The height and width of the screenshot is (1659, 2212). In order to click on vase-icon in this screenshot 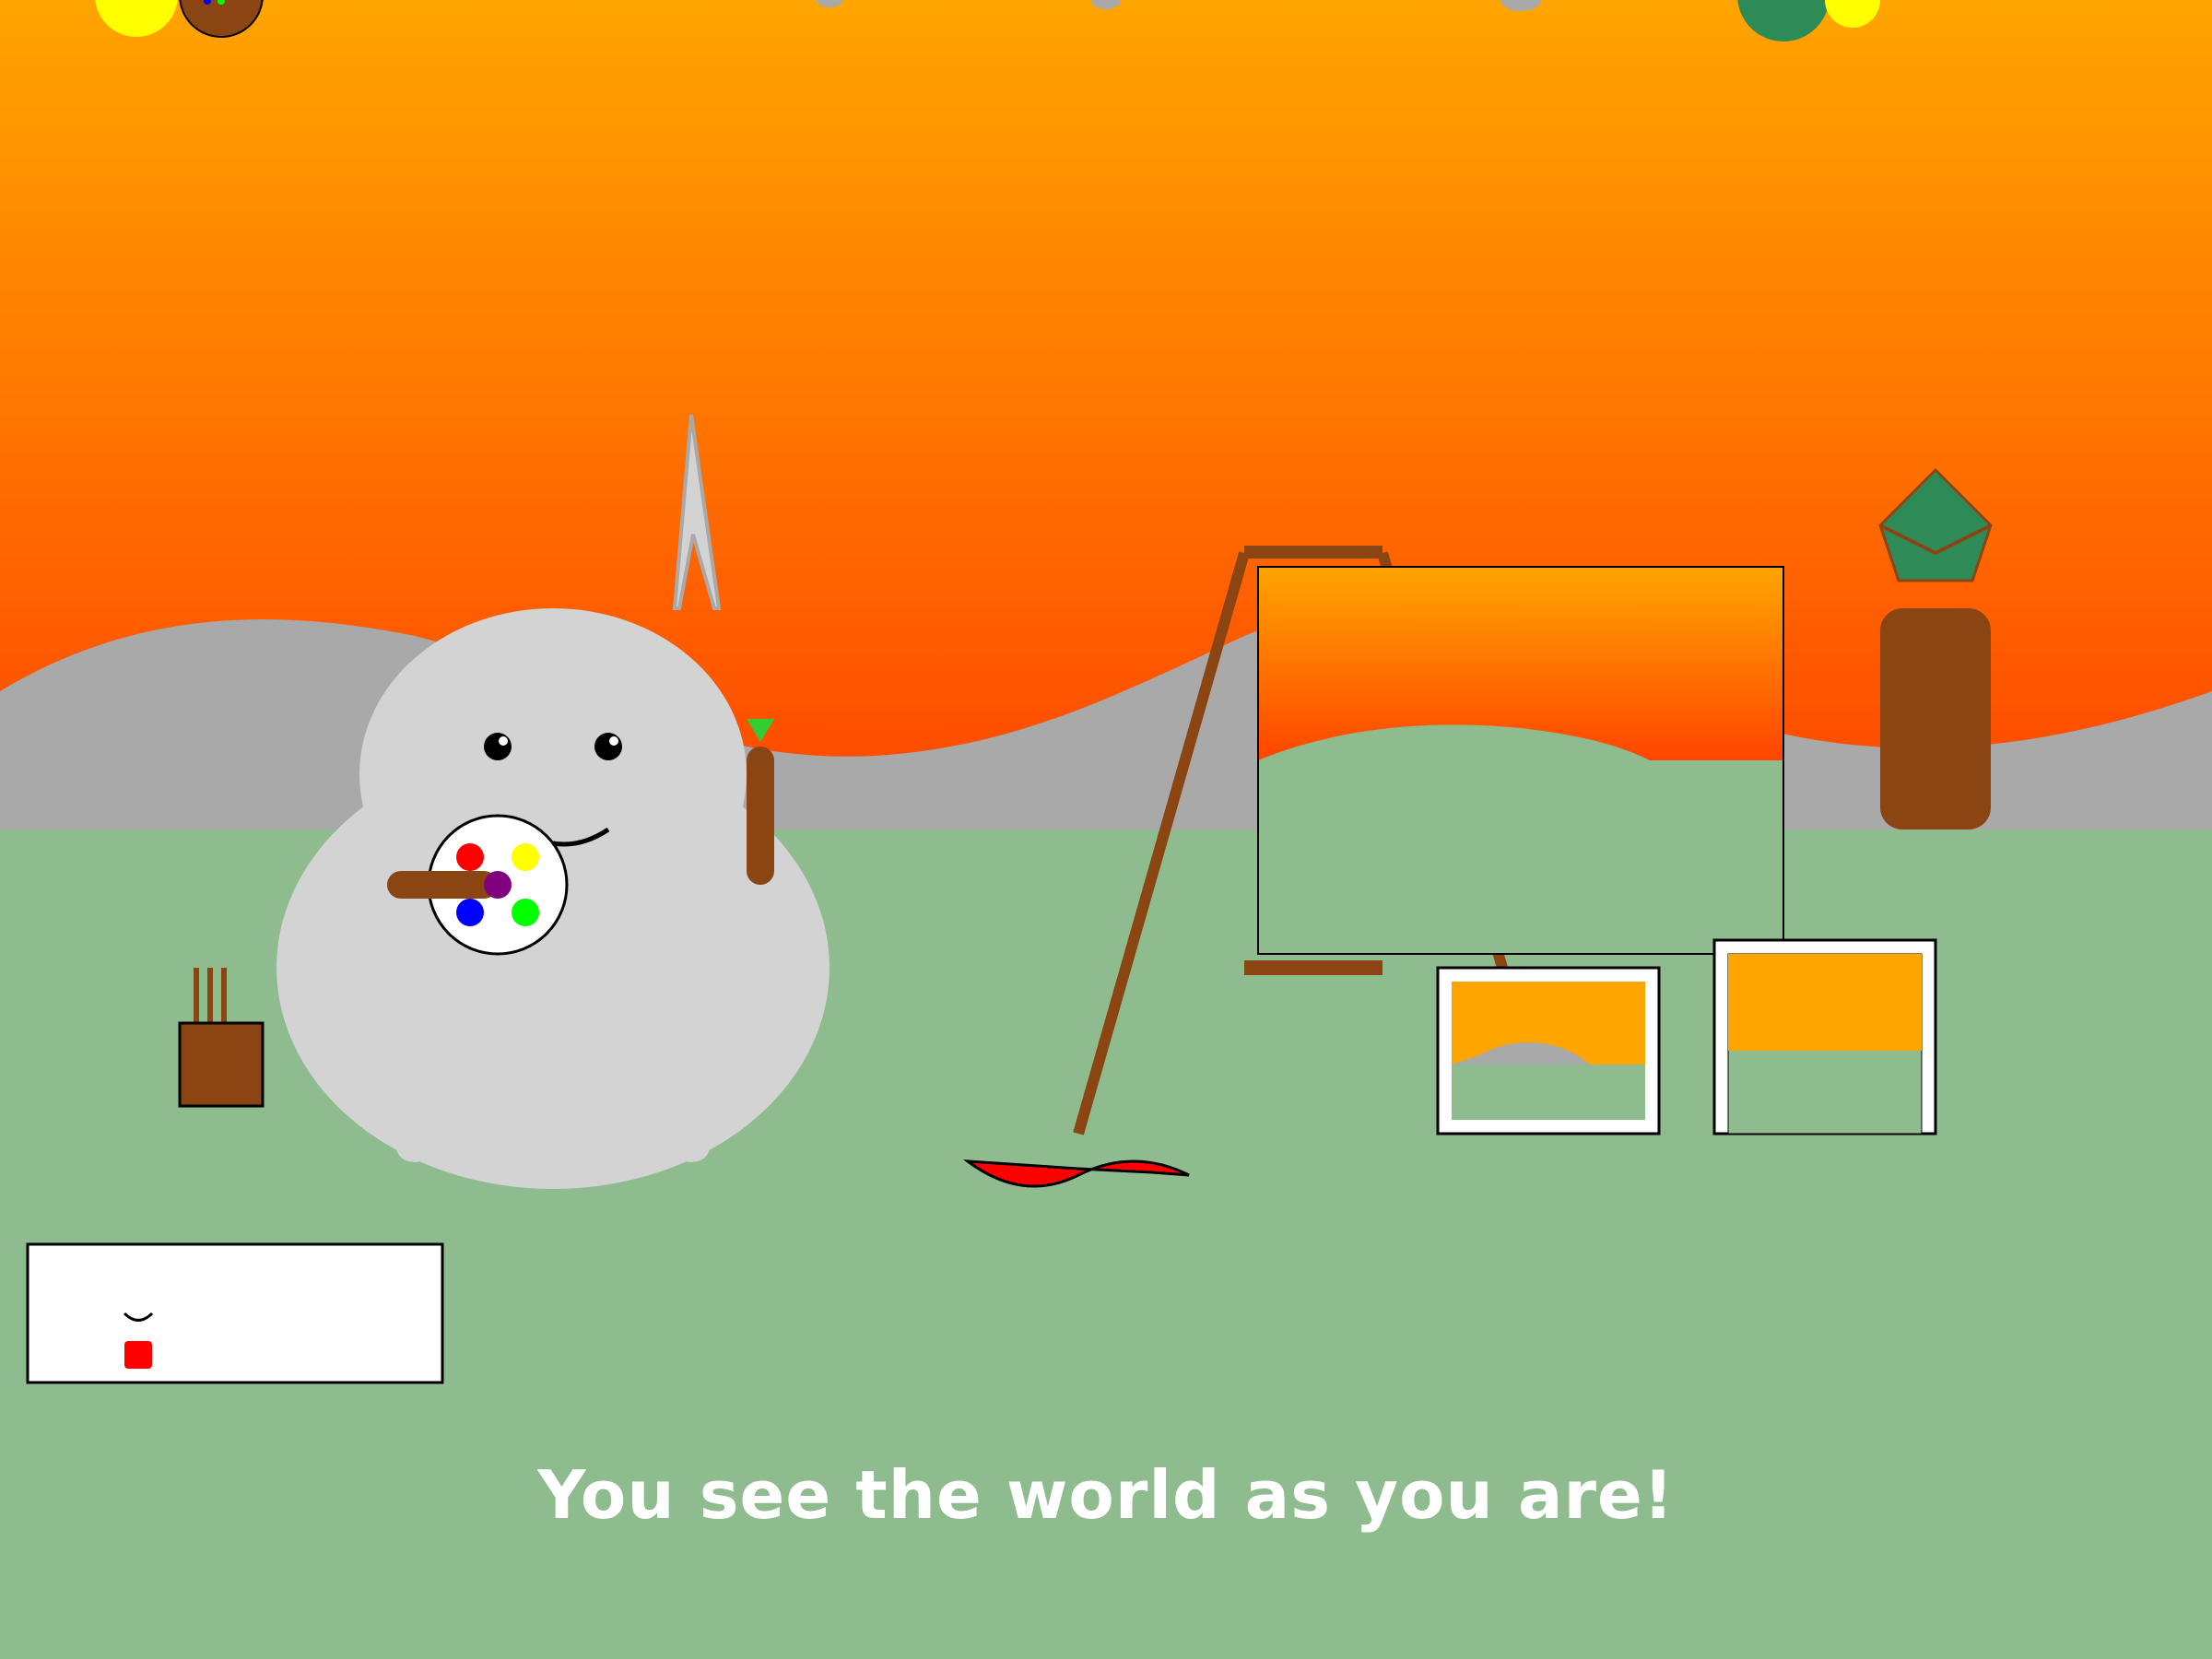, I will do `click(1935, 648)`.